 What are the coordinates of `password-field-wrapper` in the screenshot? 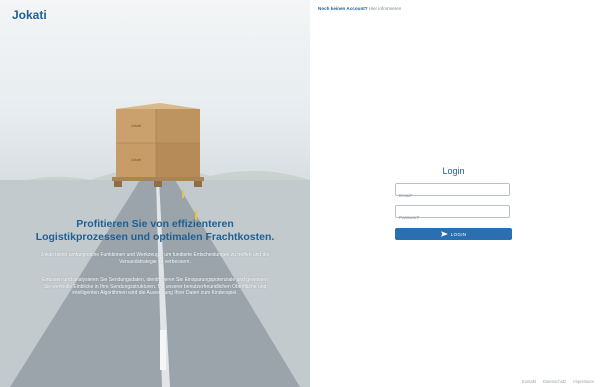 It's located at (452, 214).